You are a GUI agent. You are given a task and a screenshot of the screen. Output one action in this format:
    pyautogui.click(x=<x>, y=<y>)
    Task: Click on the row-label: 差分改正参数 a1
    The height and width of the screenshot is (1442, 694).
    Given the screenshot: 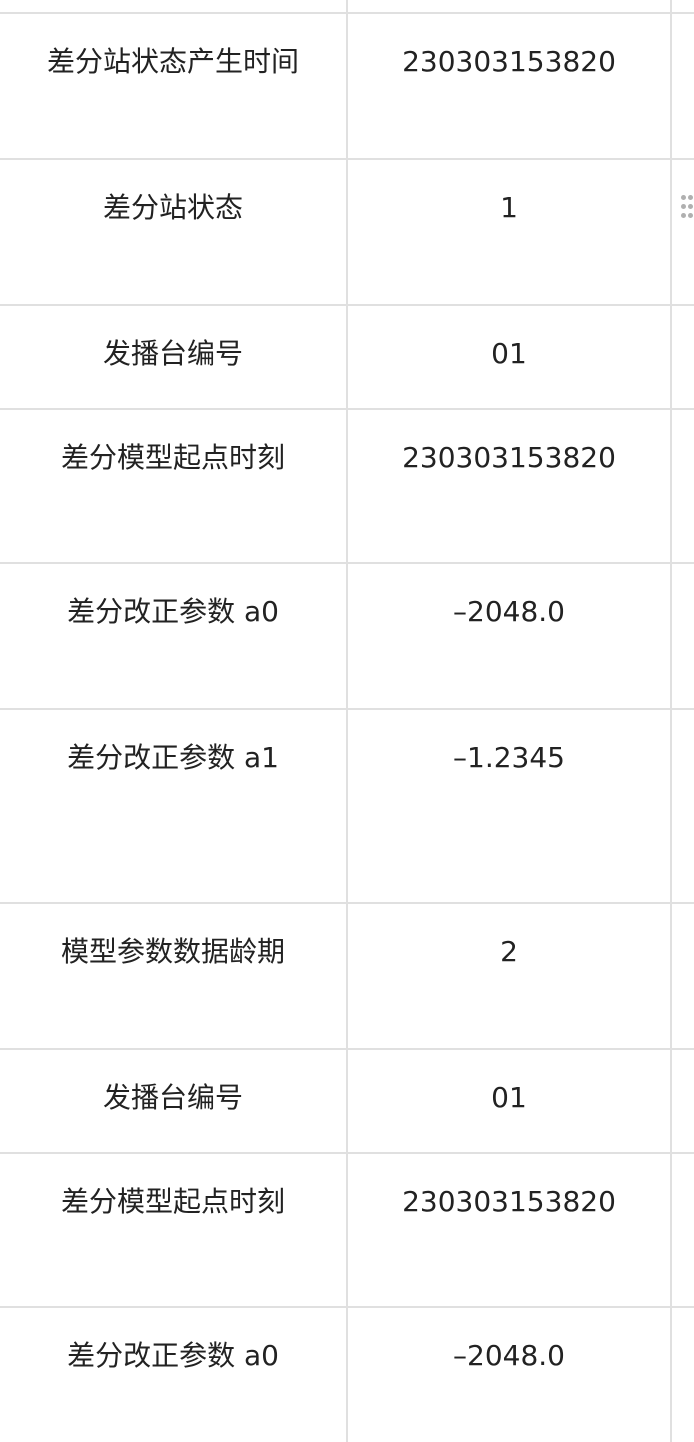 What is the action you would take?
    pyautogui.click(x=173, y=757)
    